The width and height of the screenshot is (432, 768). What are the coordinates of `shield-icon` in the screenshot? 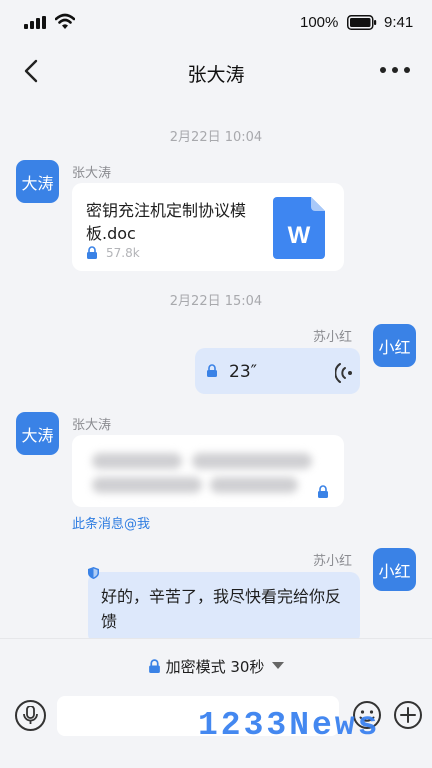 It's located at (93, 573).